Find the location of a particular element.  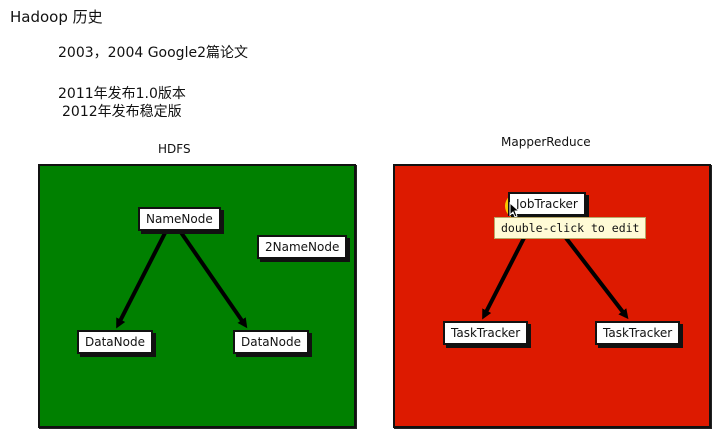

secondary-namenode-box: 2NameNode is located at coordinates (302, 247).